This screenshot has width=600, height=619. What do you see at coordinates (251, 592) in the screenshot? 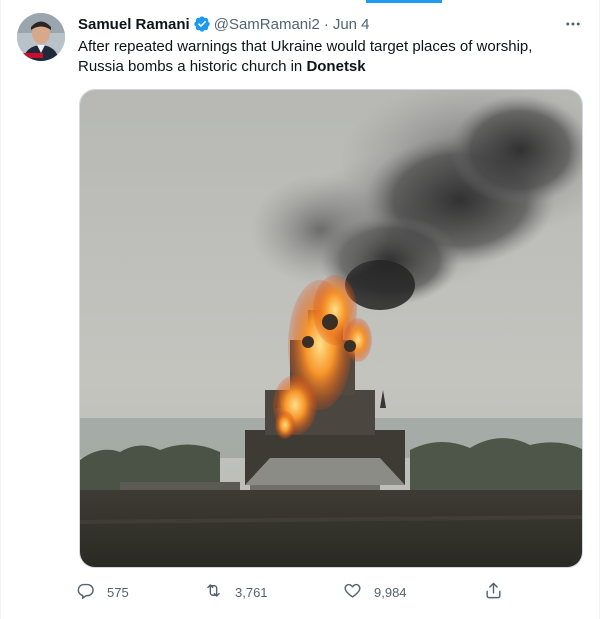
I see `retweet-count: 3,761` at bounding box center [251, 592].